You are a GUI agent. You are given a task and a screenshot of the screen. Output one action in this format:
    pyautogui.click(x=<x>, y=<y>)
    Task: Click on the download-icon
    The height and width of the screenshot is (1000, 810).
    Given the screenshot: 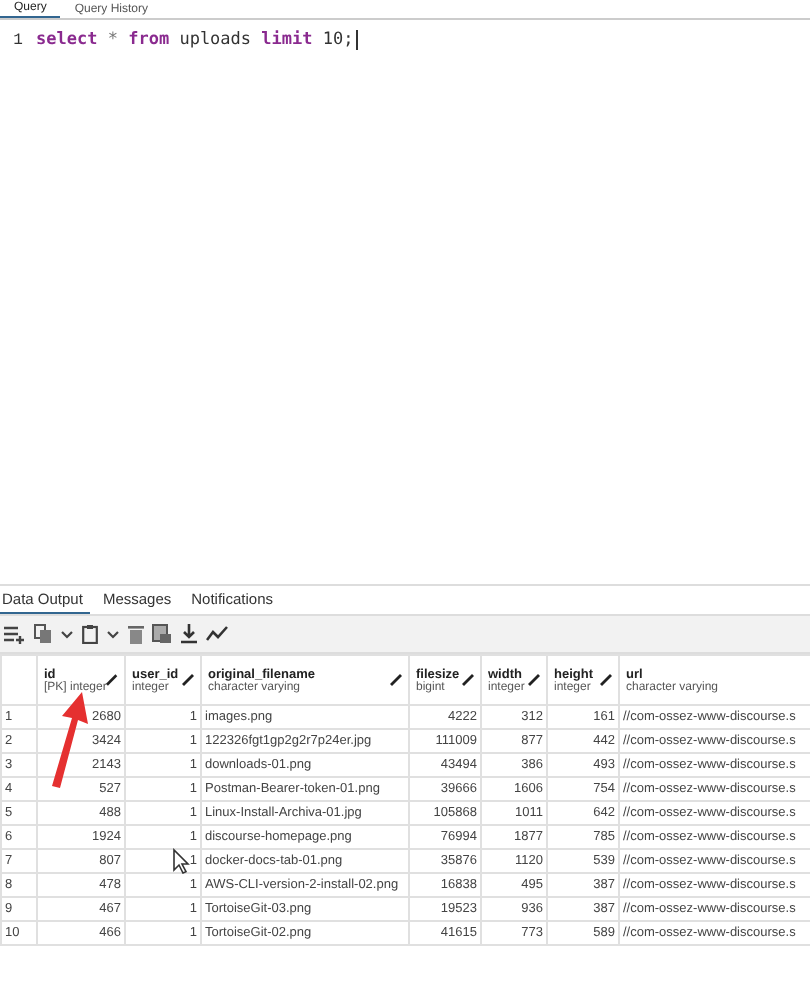 What is the action you would take?
    pyautogui.click(x=189, y=634)
    